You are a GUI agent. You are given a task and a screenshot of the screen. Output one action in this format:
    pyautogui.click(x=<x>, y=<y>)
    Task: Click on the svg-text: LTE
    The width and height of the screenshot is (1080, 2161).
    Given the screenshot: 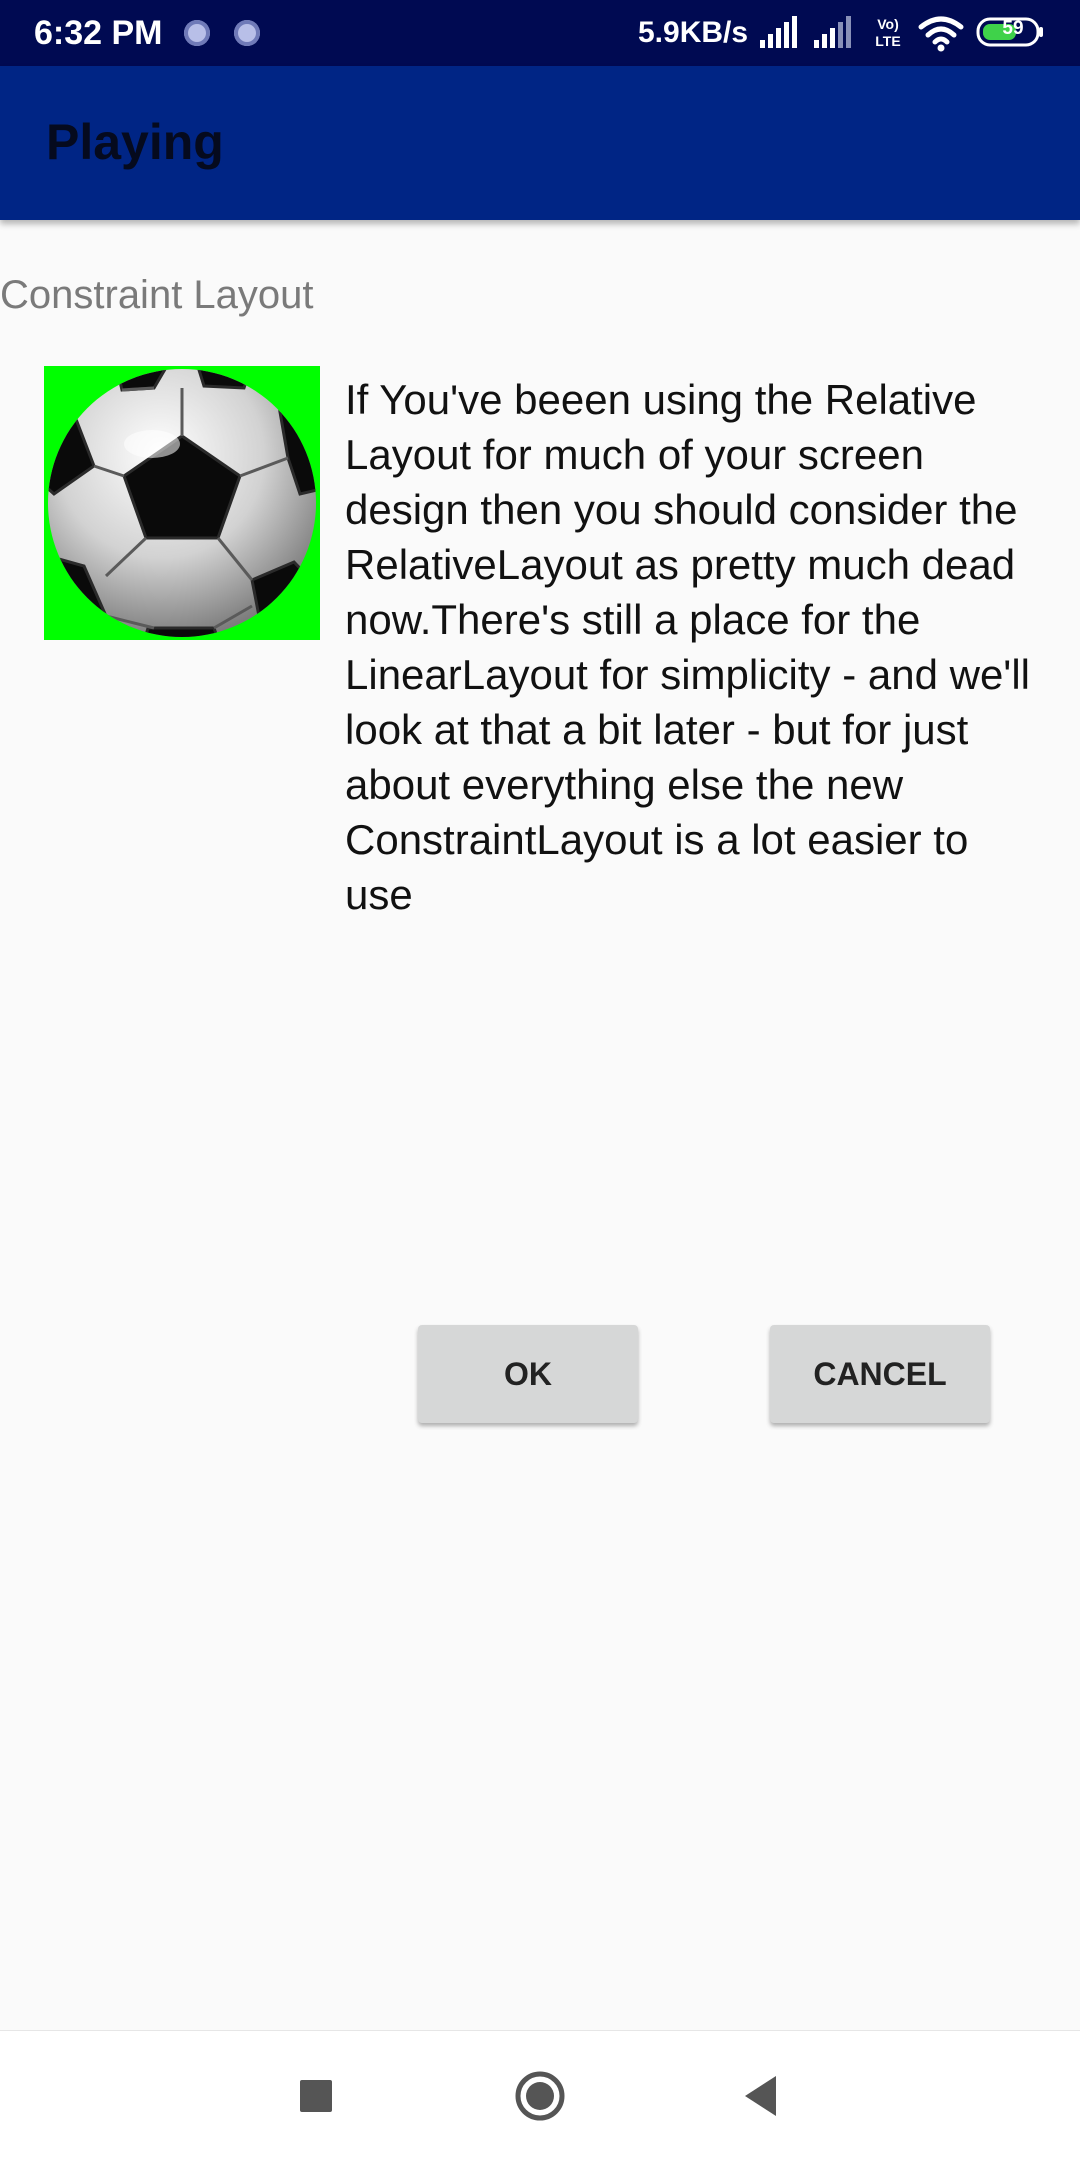 What is the action you would take?
    pyautogui.click(x=887, y=41)
    